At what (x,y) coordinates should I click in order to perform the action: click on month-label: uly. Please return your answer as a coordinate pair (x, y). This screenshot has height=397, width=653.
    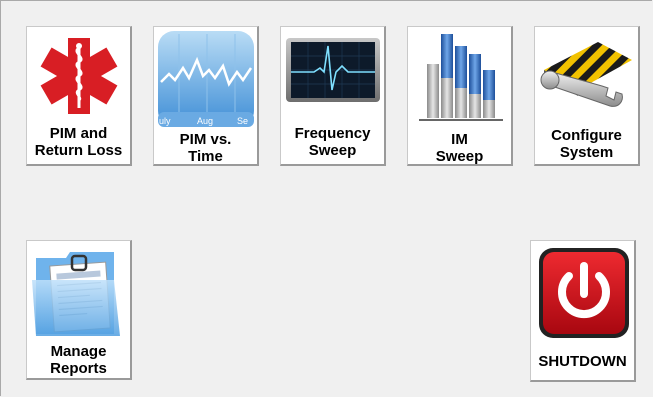
    Looking at the image, I should click on (165, 121).